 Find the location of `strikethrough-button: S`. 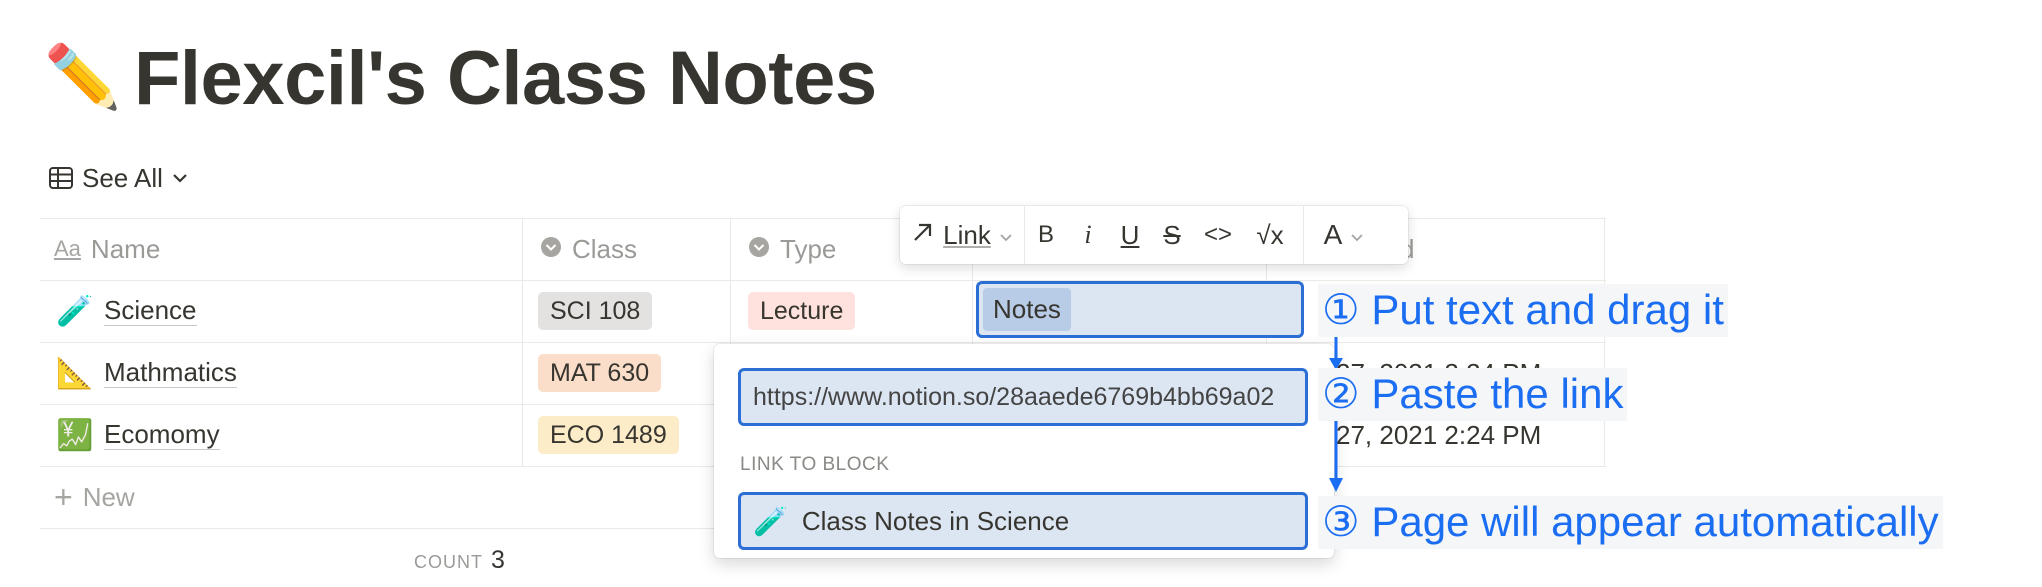

strikethrough-button: S is located at coordinates (1172, 235).